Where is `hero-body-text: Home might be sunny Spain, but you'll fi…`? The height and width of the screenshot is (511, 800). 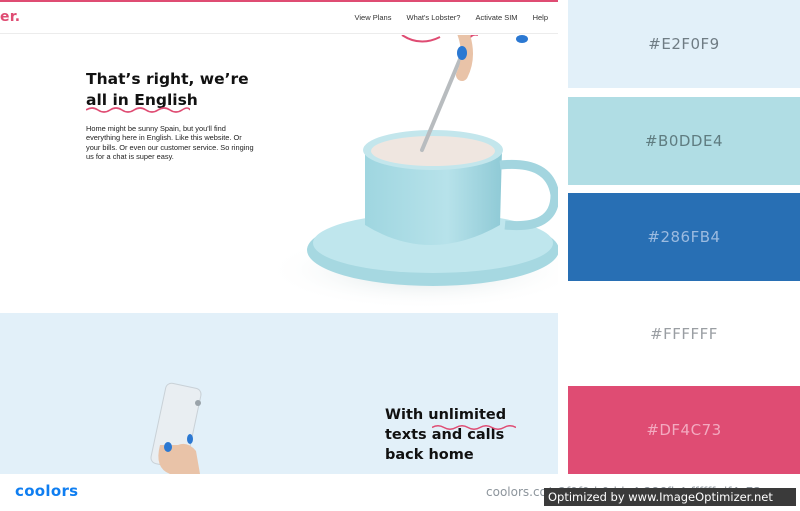 hero-body-text: Home might be sunny Spain, but you'll fi… is located at coordinates (170, 142).